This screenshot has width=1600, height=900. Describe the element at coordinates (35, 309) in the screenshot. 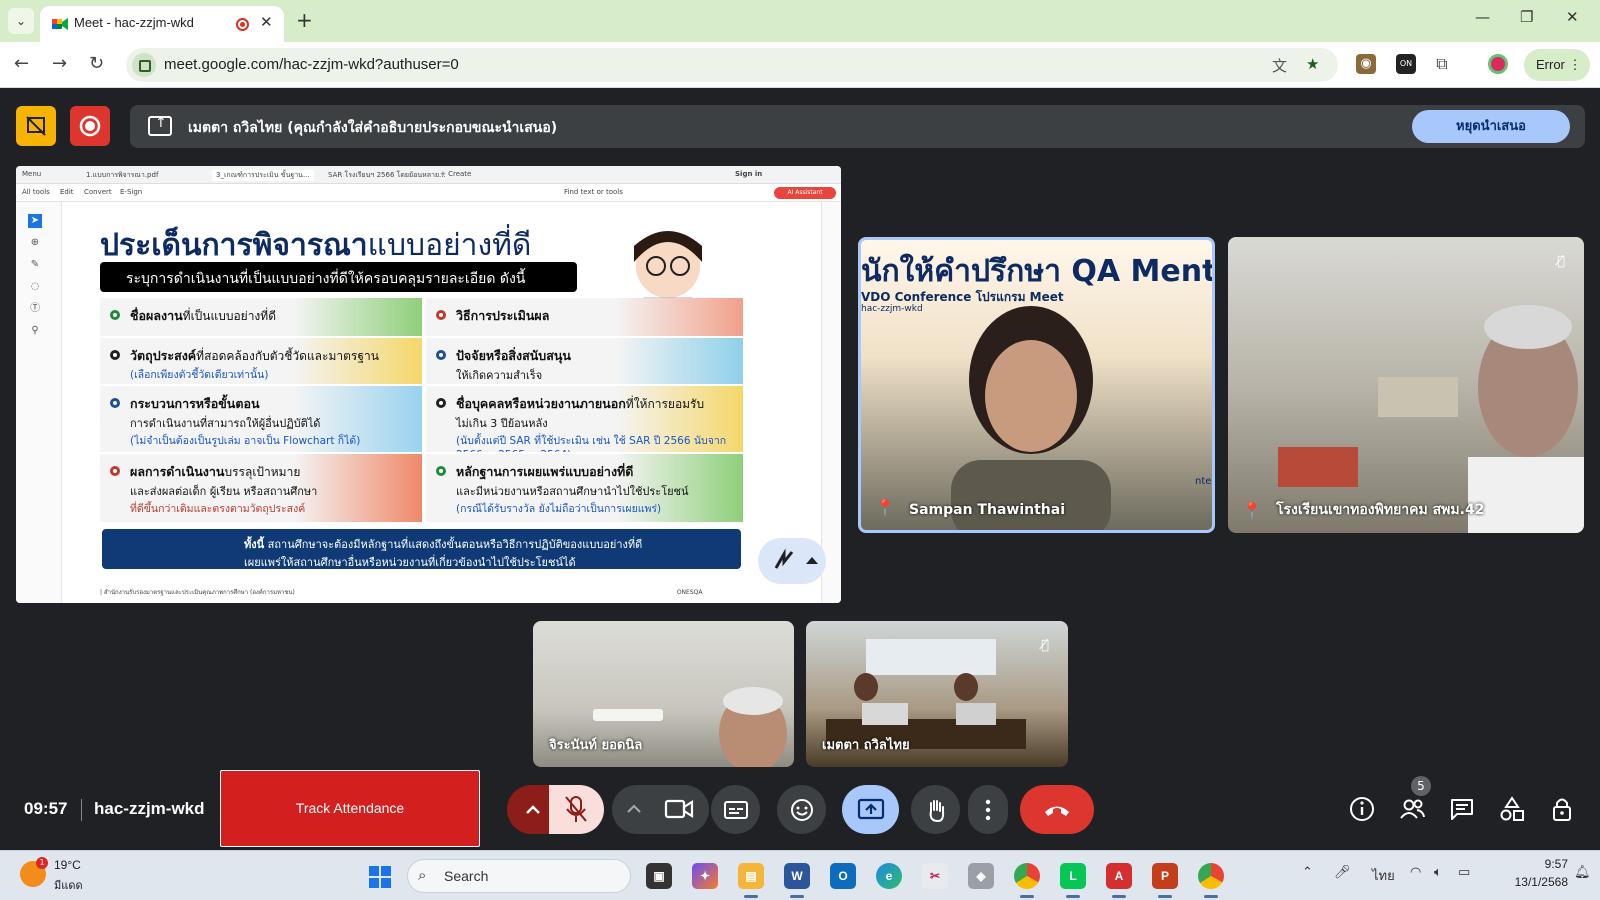

I see `text-tool-icon: Ⓣ` at that location.